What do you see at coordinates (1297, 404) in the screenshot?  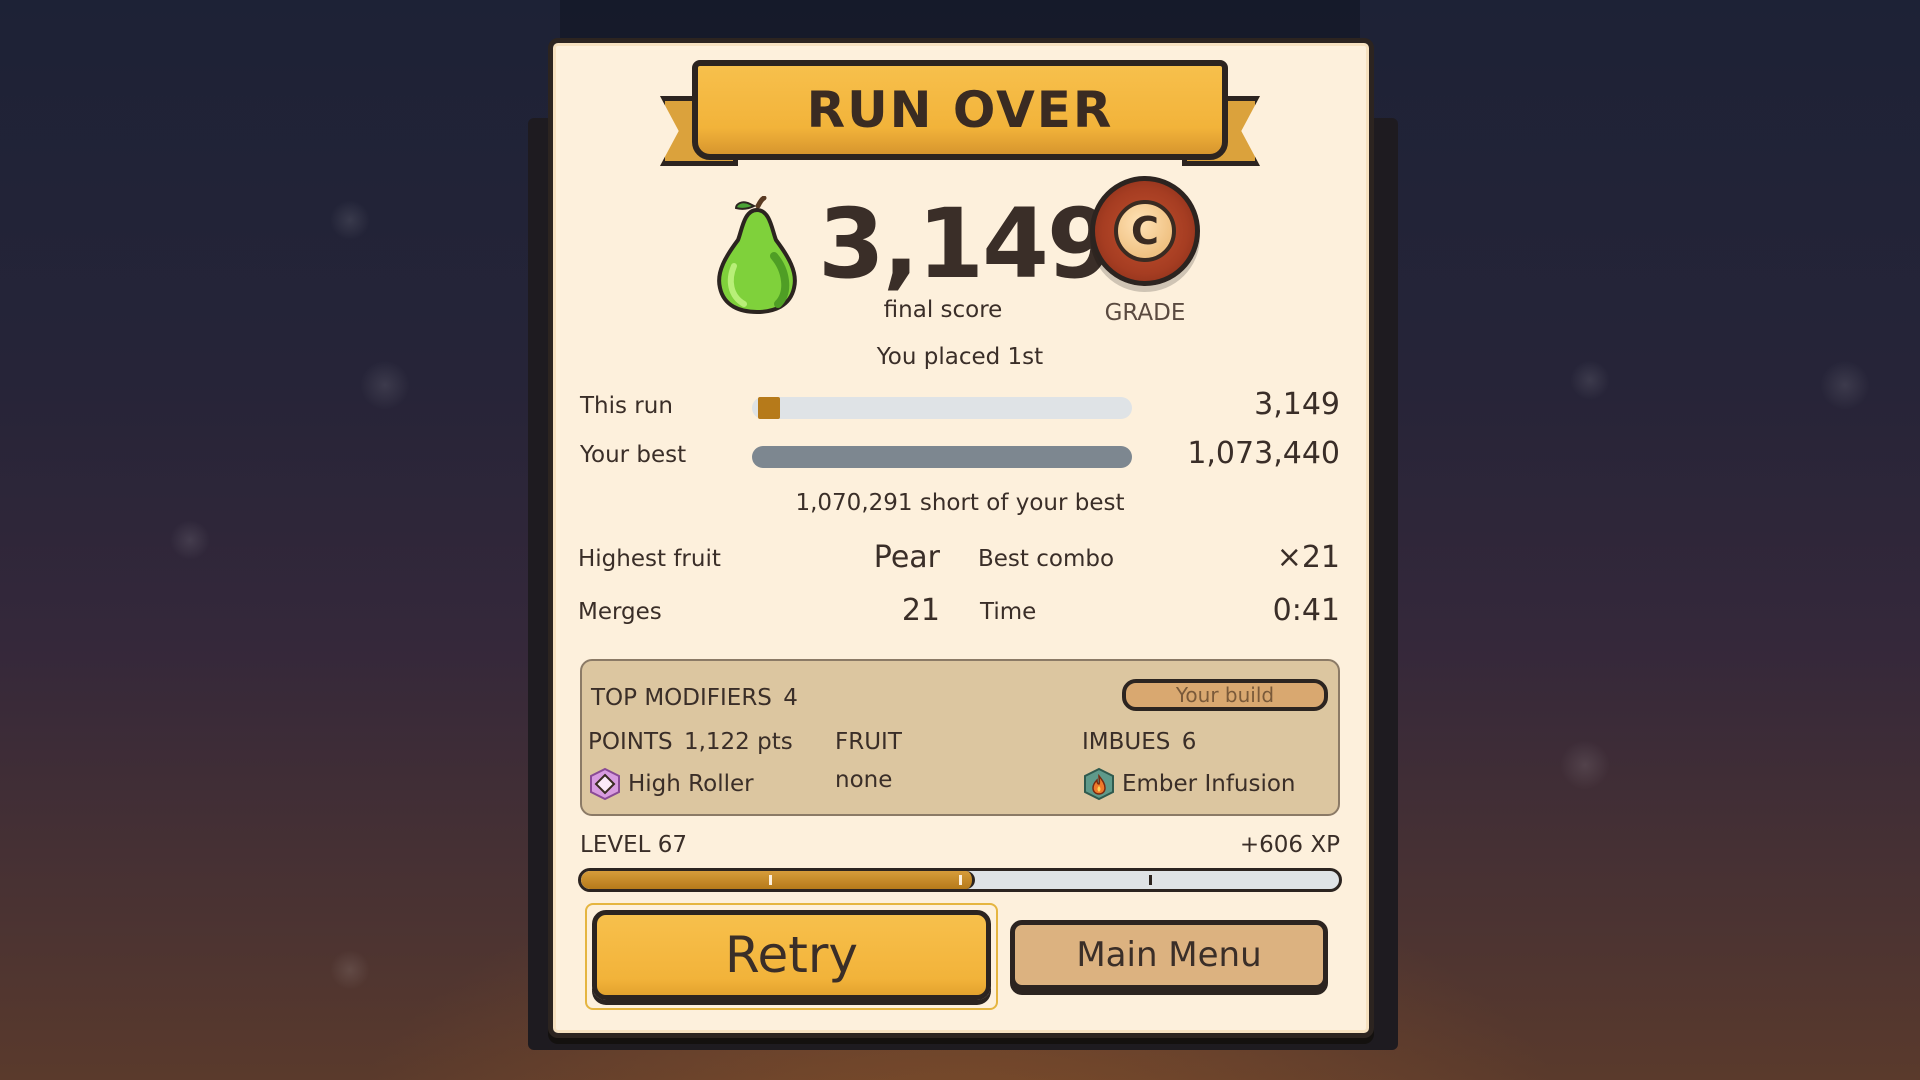 I see `this-run-value: 3,149` at bounding box center [1297, 404].